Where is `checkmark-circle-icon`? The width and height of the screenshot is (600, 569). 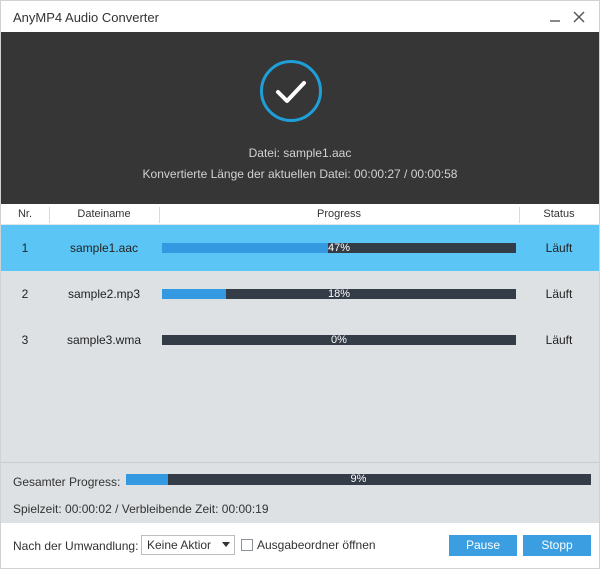 checkmark-circle-icon is located at coordinates (291, 91).